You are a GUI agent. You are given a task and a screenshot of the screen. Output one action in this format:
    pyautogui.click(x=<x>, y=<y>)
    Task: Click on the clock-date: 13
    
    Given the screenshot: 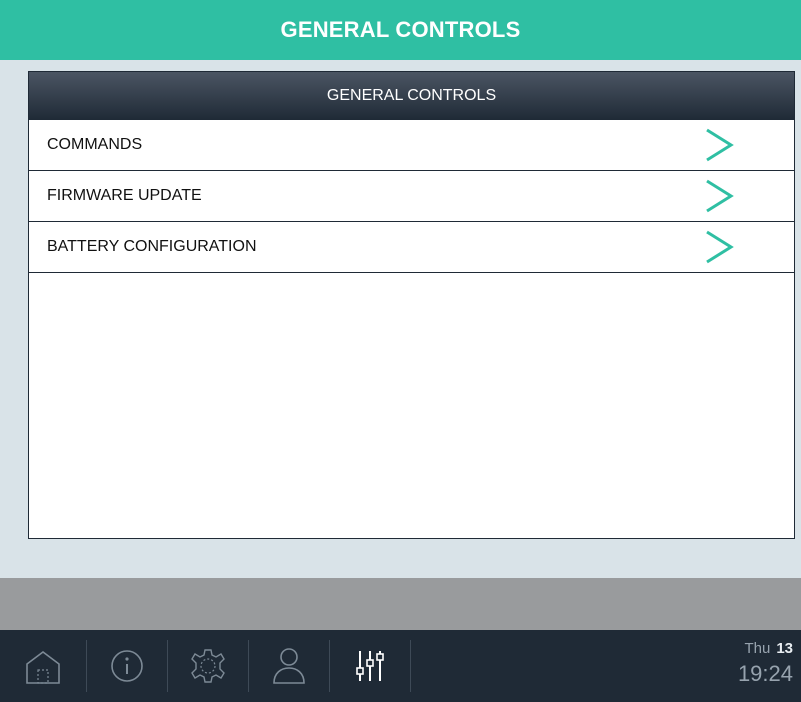 What is the action you would take?
    pyautogui.click(x=784, y=648)
    